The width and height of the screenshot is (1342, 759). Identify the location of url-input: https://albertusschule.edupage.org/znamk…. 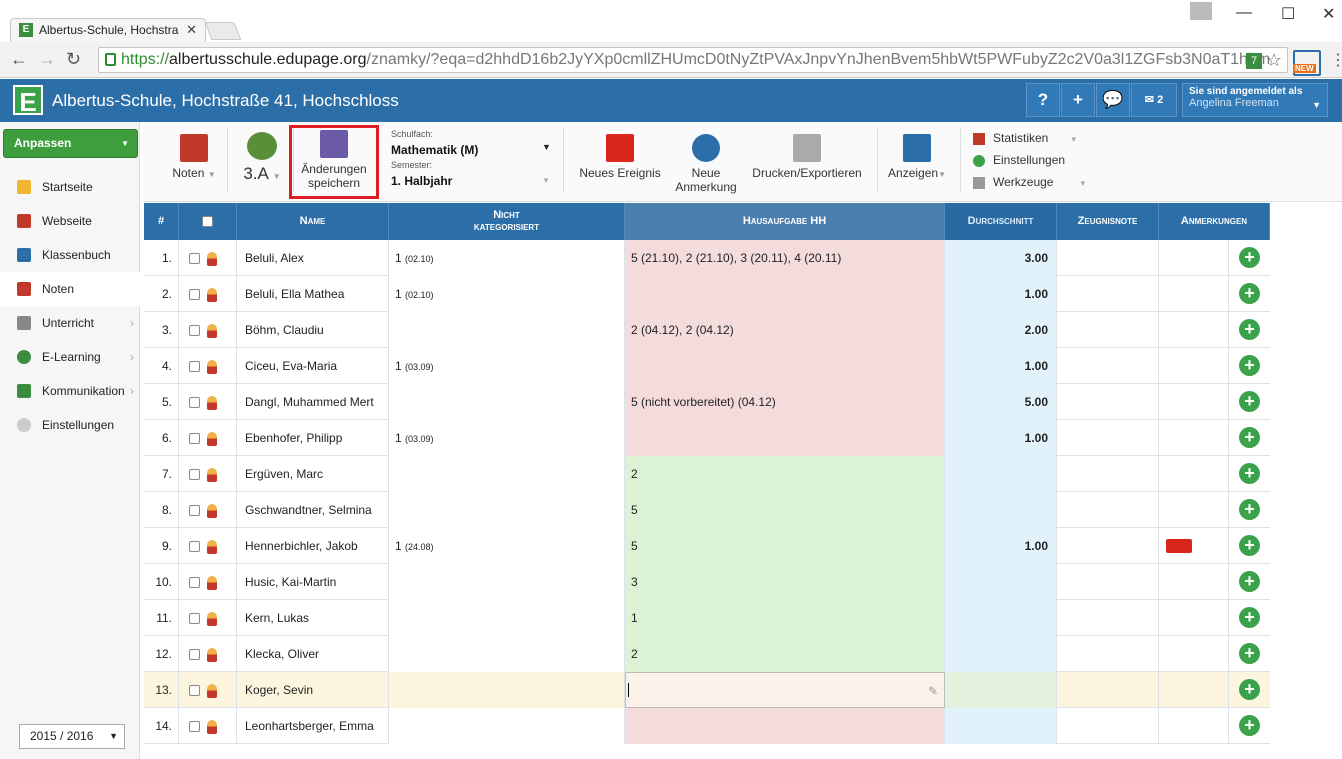
(693, 60).